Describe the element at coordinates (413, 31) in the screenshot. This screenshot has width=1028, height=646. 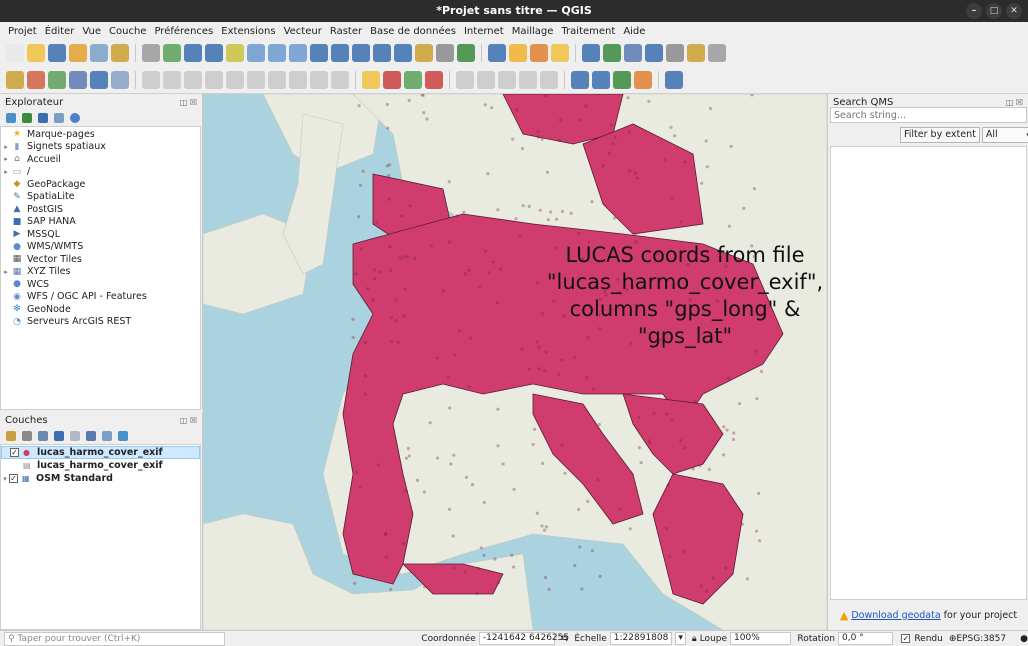
I see `menu-item: Base de données` at that location.